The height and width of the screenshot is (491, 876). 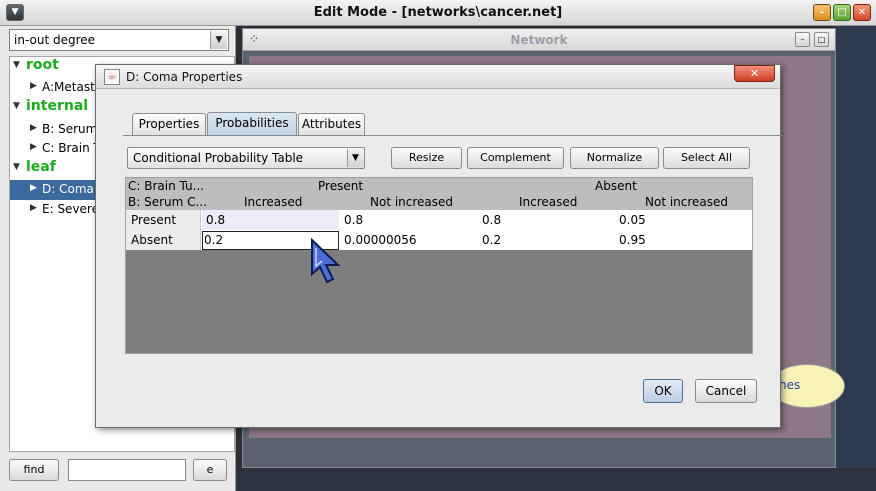 I want to click on dialog-close-button: ✕, so click(x=754, y=73).